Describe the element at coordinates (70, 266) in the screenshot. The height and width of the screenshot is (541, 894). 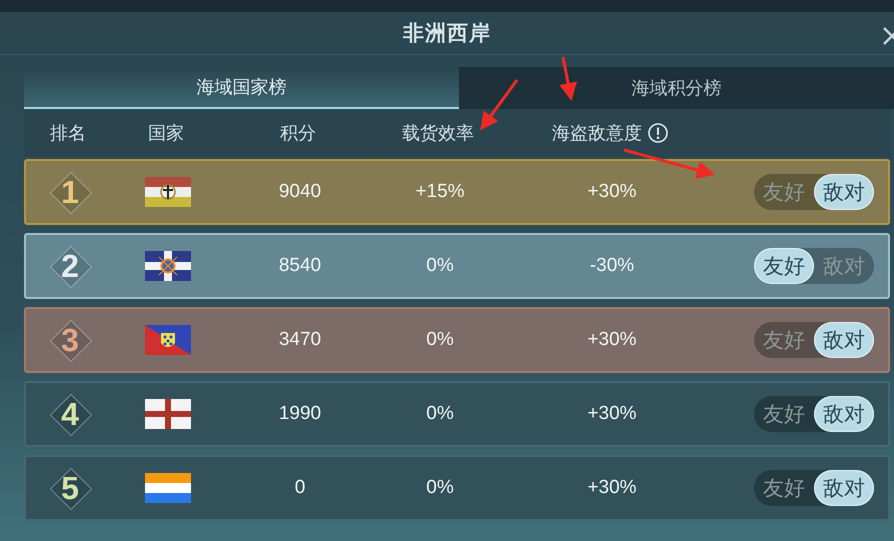
I see `rank-badge: 2` at that location.